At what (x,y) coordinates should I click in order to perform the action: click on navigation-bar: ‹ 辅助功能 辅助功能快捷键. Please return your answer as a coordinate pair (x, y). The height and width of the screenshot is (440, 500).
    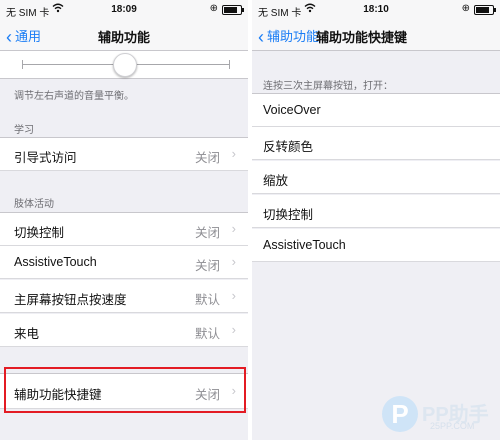
    Looking at the image, I should click on (376, 35).